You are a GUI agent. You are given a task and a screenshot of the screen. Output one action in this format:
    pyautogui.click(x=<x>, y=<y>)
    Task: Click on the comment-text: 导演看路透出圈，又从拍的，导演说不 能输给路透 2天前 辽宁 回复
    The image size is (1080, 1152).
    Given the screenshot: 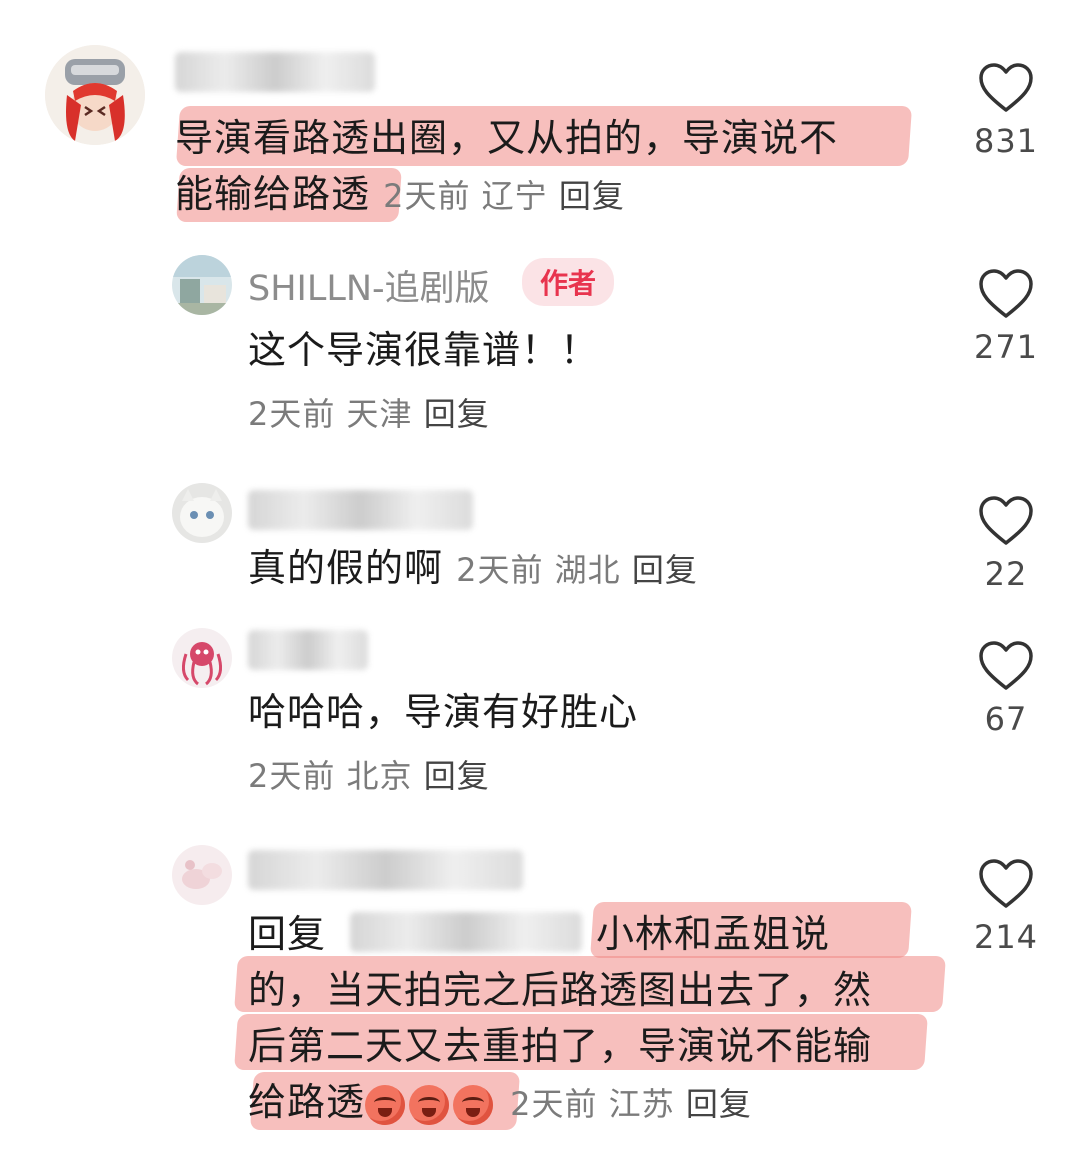 What is the action you would take?
    pyautogui.click(x=555, y=167)
    